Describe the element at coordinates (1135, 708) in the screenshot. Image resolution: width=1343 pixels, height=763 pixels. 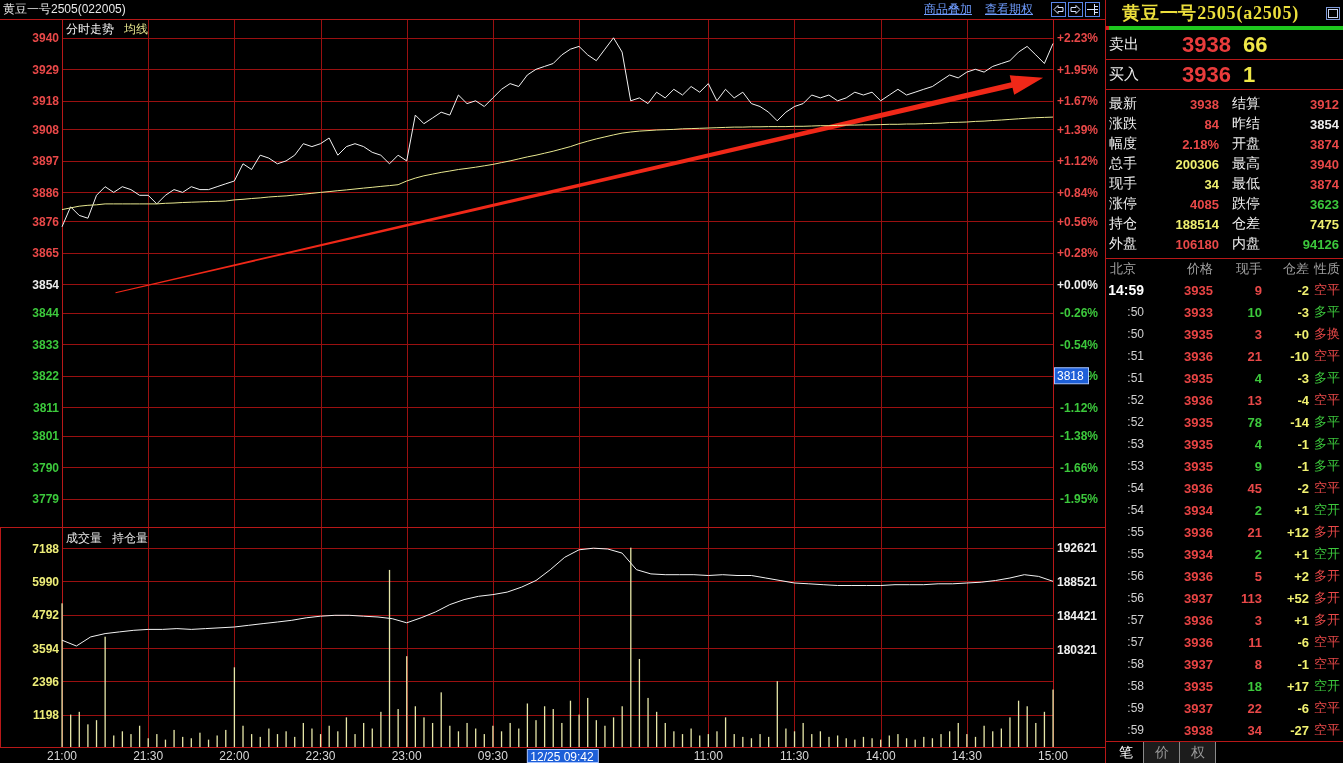
I see `trade-time: :59` at that location.